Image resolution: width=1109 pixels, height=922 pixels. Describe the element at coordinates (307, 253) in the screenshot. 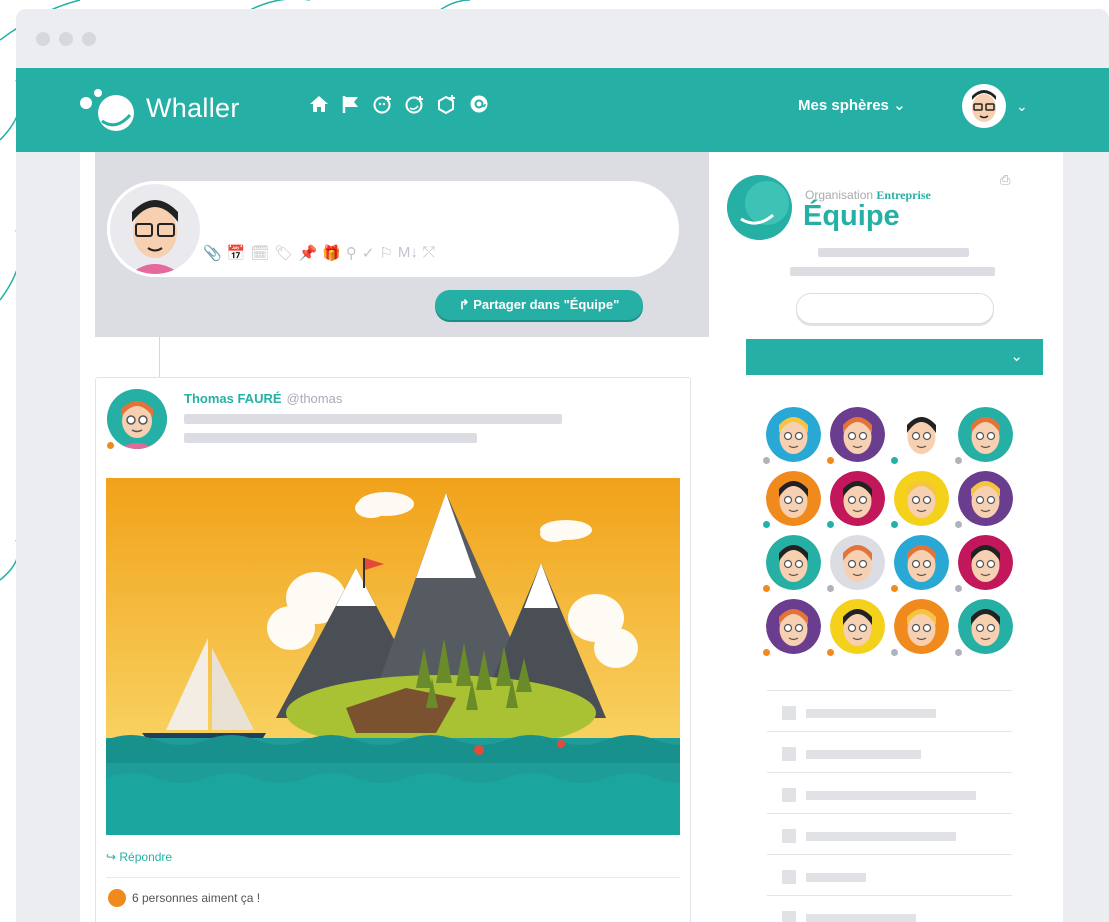

I see `pin-icon: 📌` at that location.